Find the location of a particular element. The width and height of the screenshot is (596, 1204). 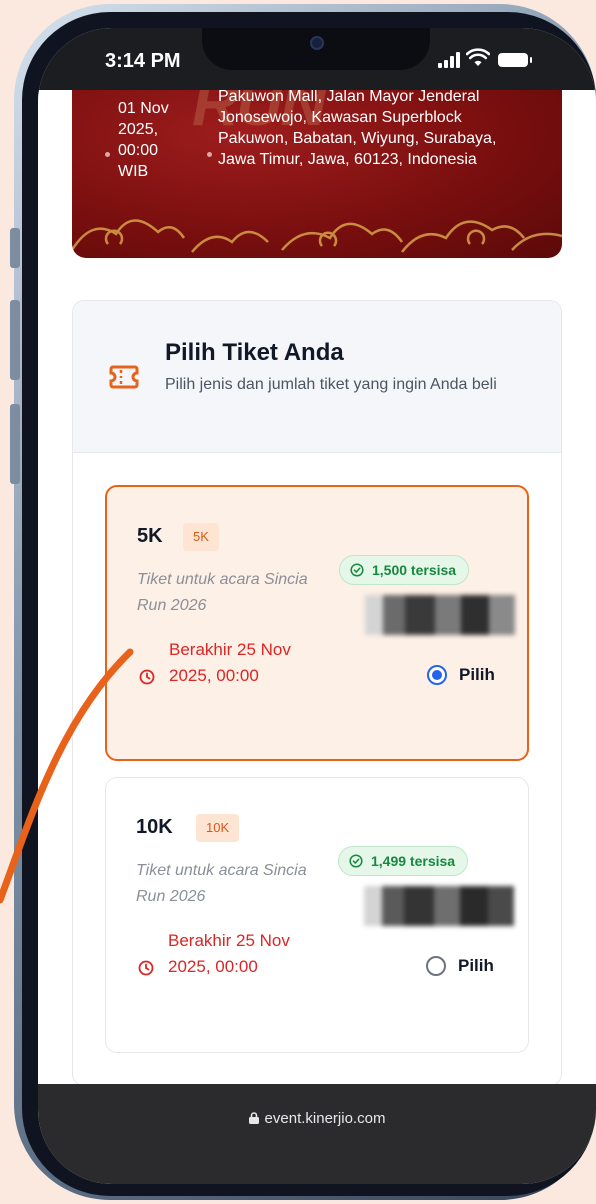

signal-icon is located at coordinates (449, 60).